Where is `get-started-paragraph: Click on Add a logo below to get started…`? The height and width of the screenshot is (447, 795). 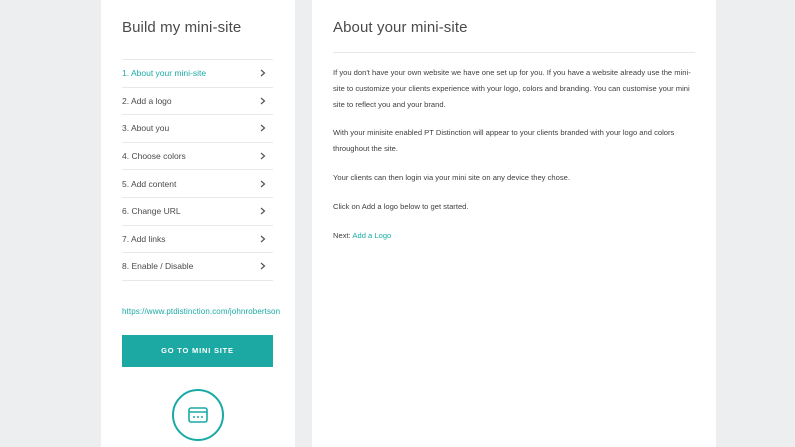
get-started-paragraph: Click on Add a logo below to get started… is located at coordinates (401, 206).